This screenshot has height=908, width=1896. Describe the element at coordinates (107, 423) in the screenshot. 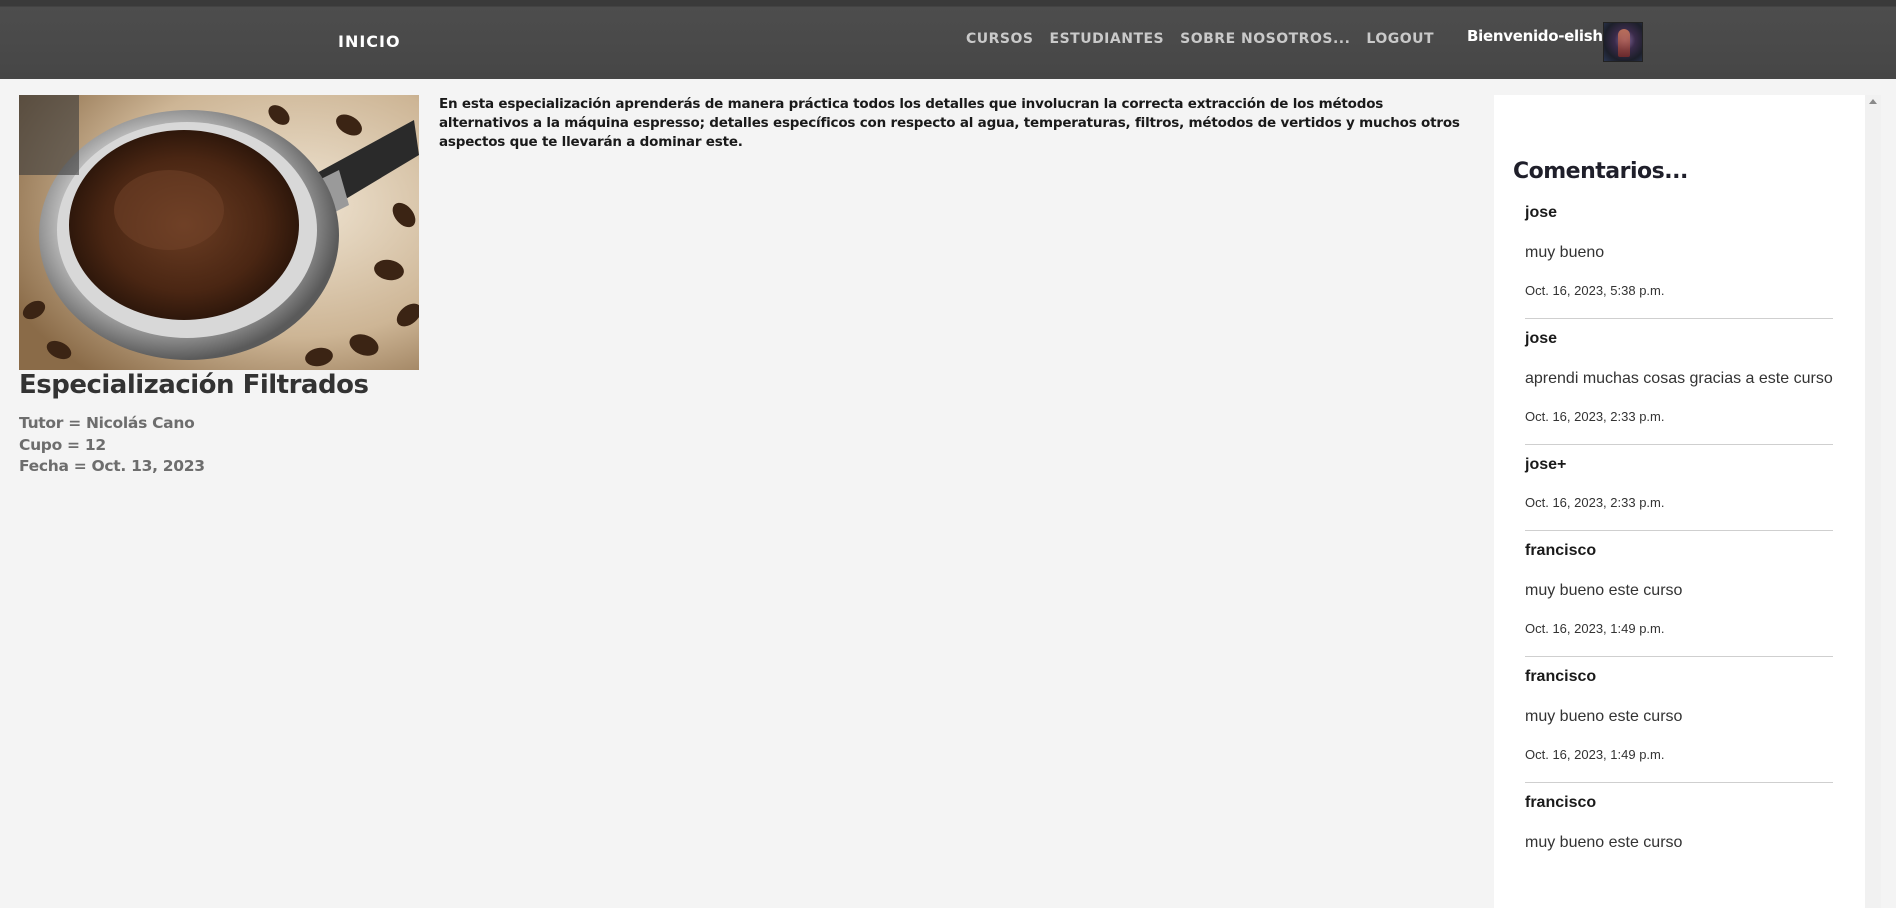

I see `course-tutor: Tutor = Nicolás Cano` at that location.